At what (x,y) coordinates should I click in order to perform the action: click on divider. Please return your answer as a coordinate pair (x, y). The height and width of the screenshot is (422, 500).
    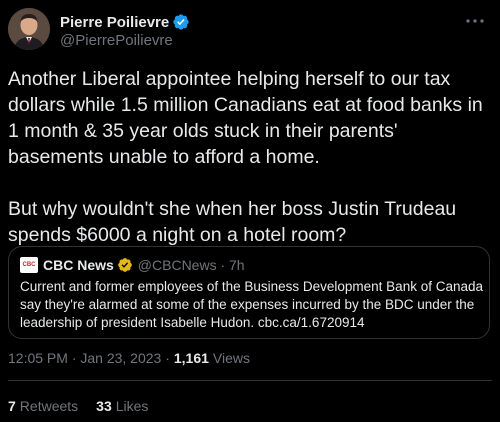
    Looking at the image, I should click on (250, 380).